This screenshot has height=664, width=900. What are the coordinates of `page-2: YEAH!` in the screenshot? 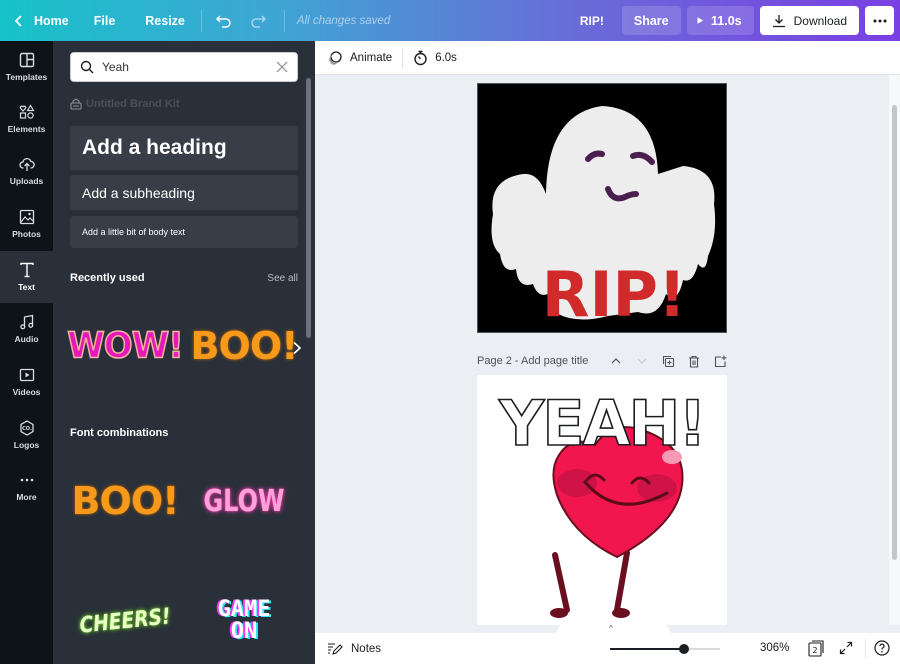 It's located at (602, 500).